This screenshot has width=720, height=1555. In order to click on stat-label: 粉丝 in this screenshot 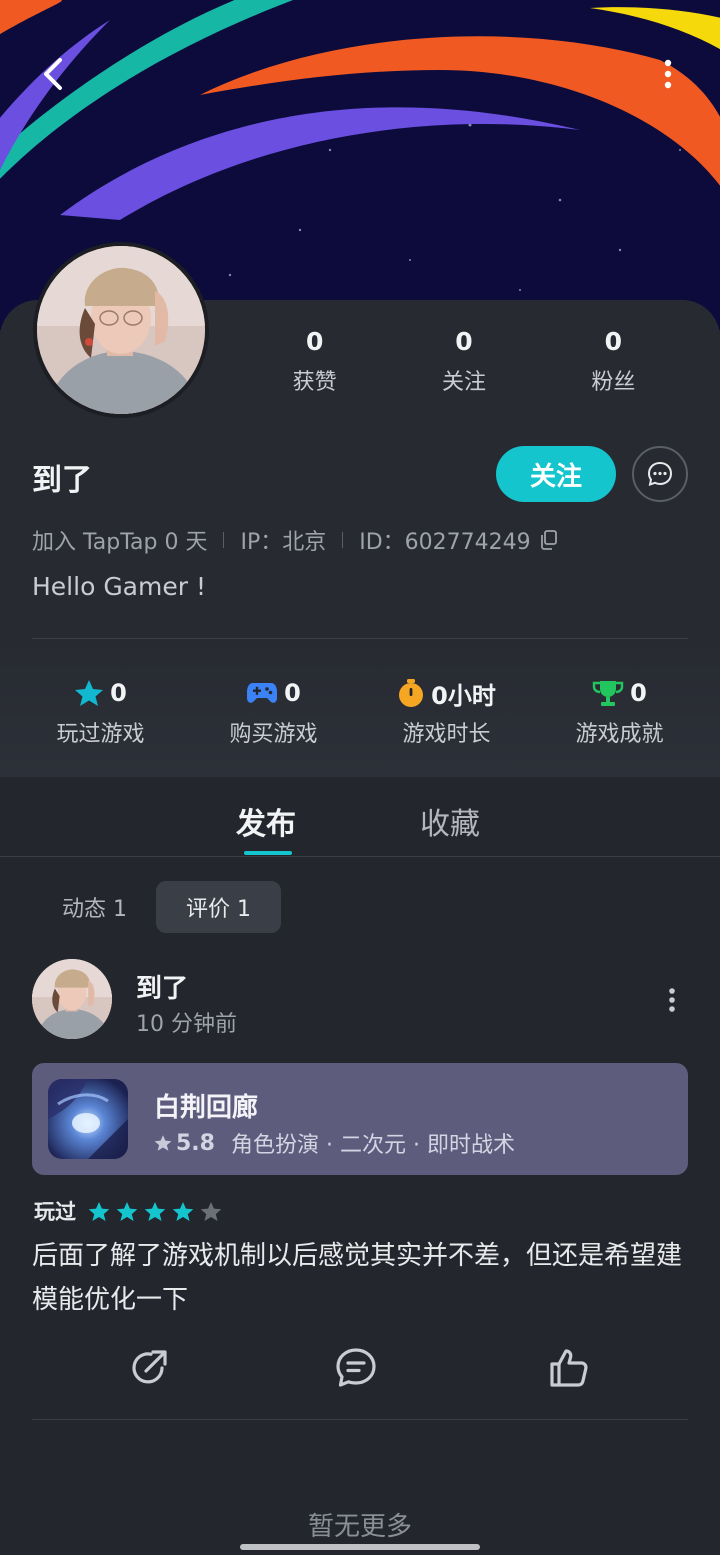, I will do `click(613, 382)`.